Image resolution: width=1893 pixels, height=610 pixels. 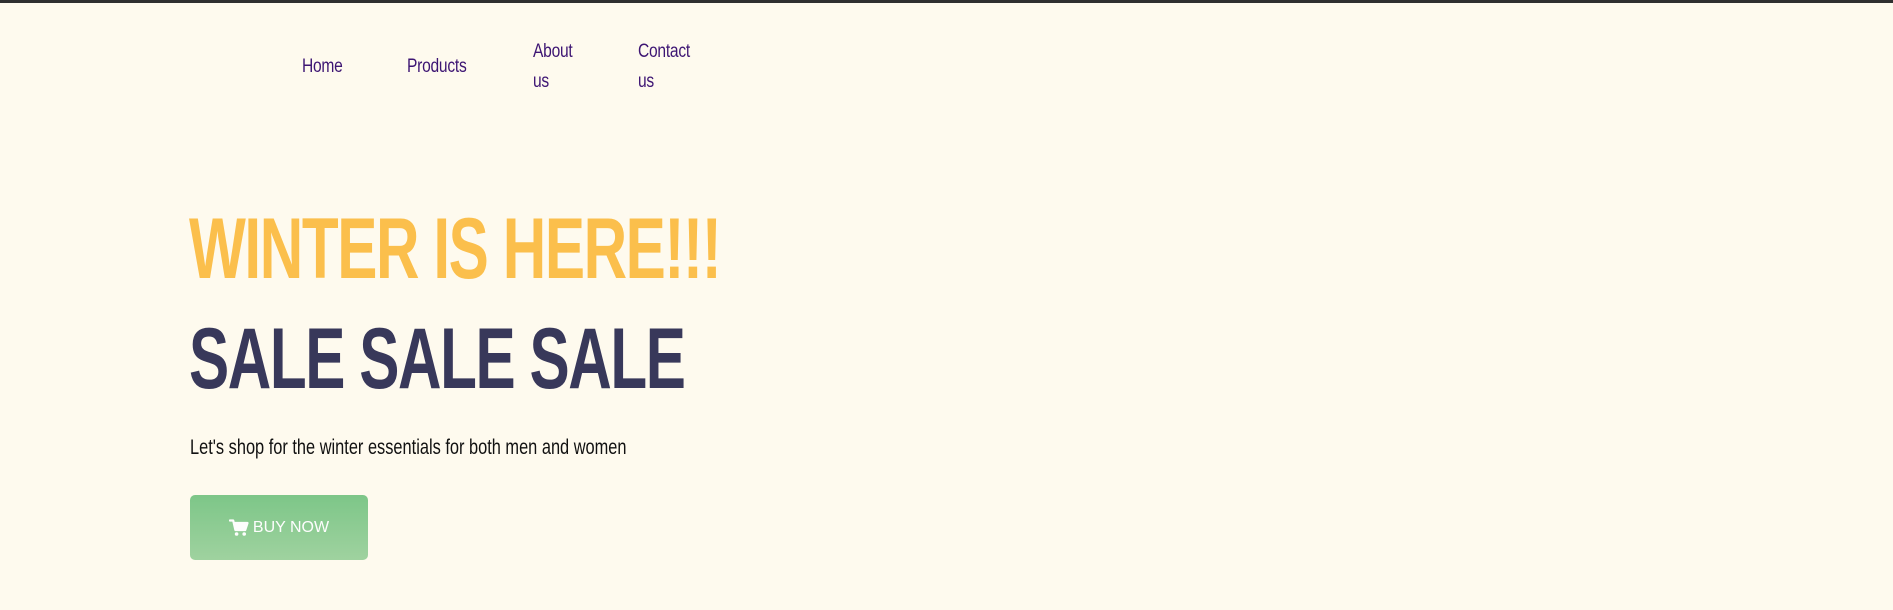 What do you see at coordinates (557, 67) in the screenshot?
I see `nav-link-about-us: About us` at bounding box center [557, 67].